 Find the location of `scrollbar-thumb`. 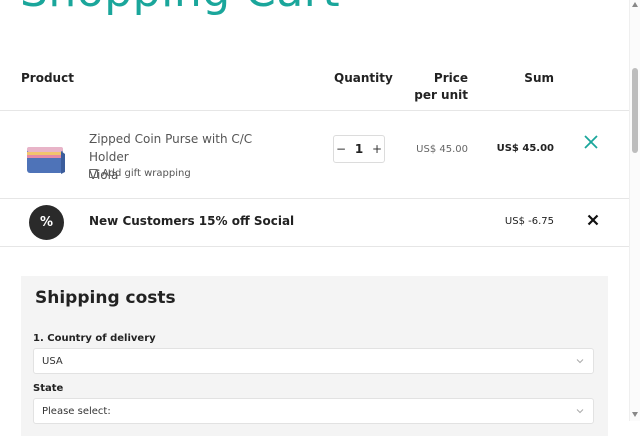

scrollbar-thumb is located at coordinates (635, 110).